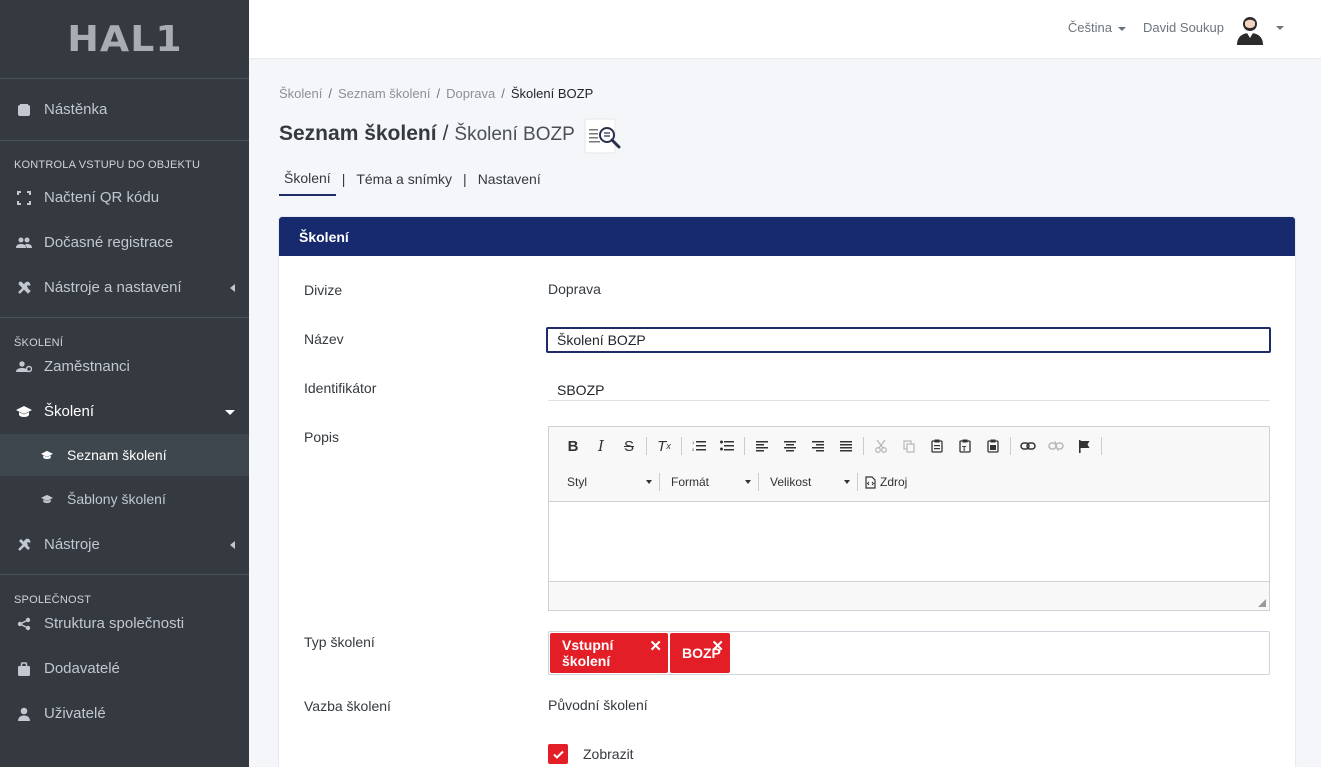 The image size is (1321, 767). I want to click on divize-value: Doprava, so click(574, 289).